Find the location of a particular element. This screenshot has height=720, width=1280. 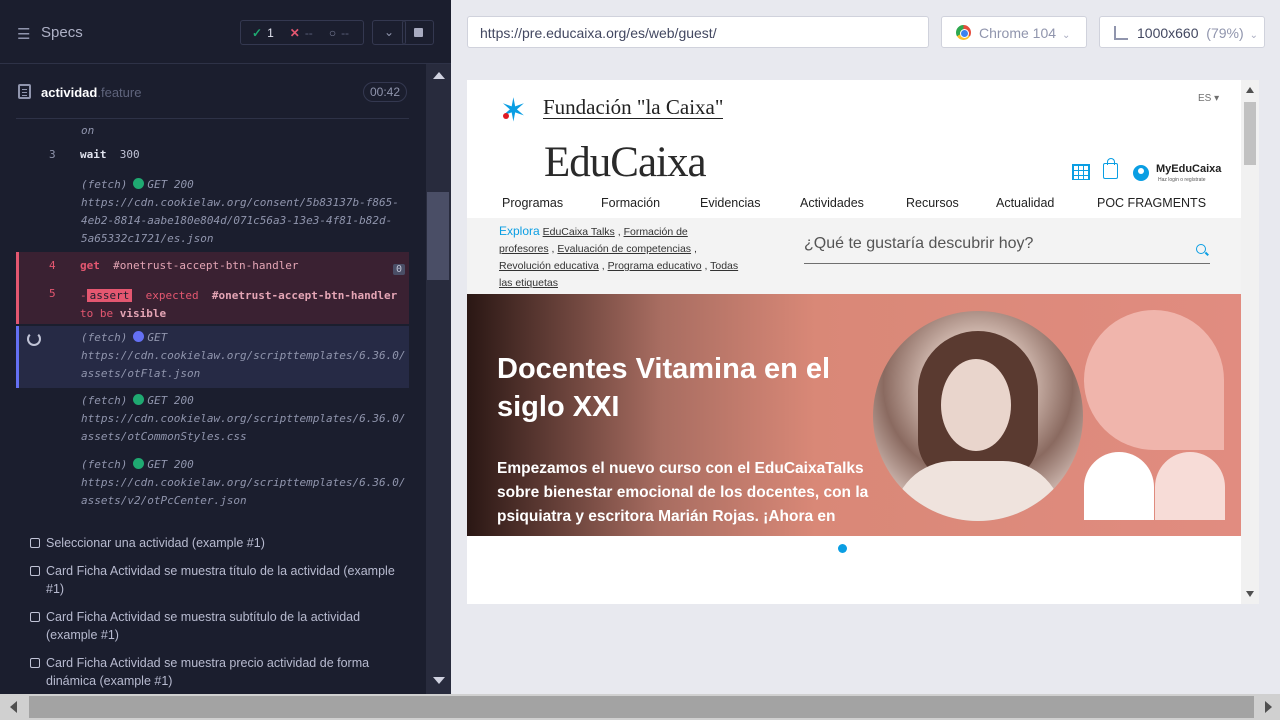

tag-link: Programa educativo is located at coordinates (655, 266).